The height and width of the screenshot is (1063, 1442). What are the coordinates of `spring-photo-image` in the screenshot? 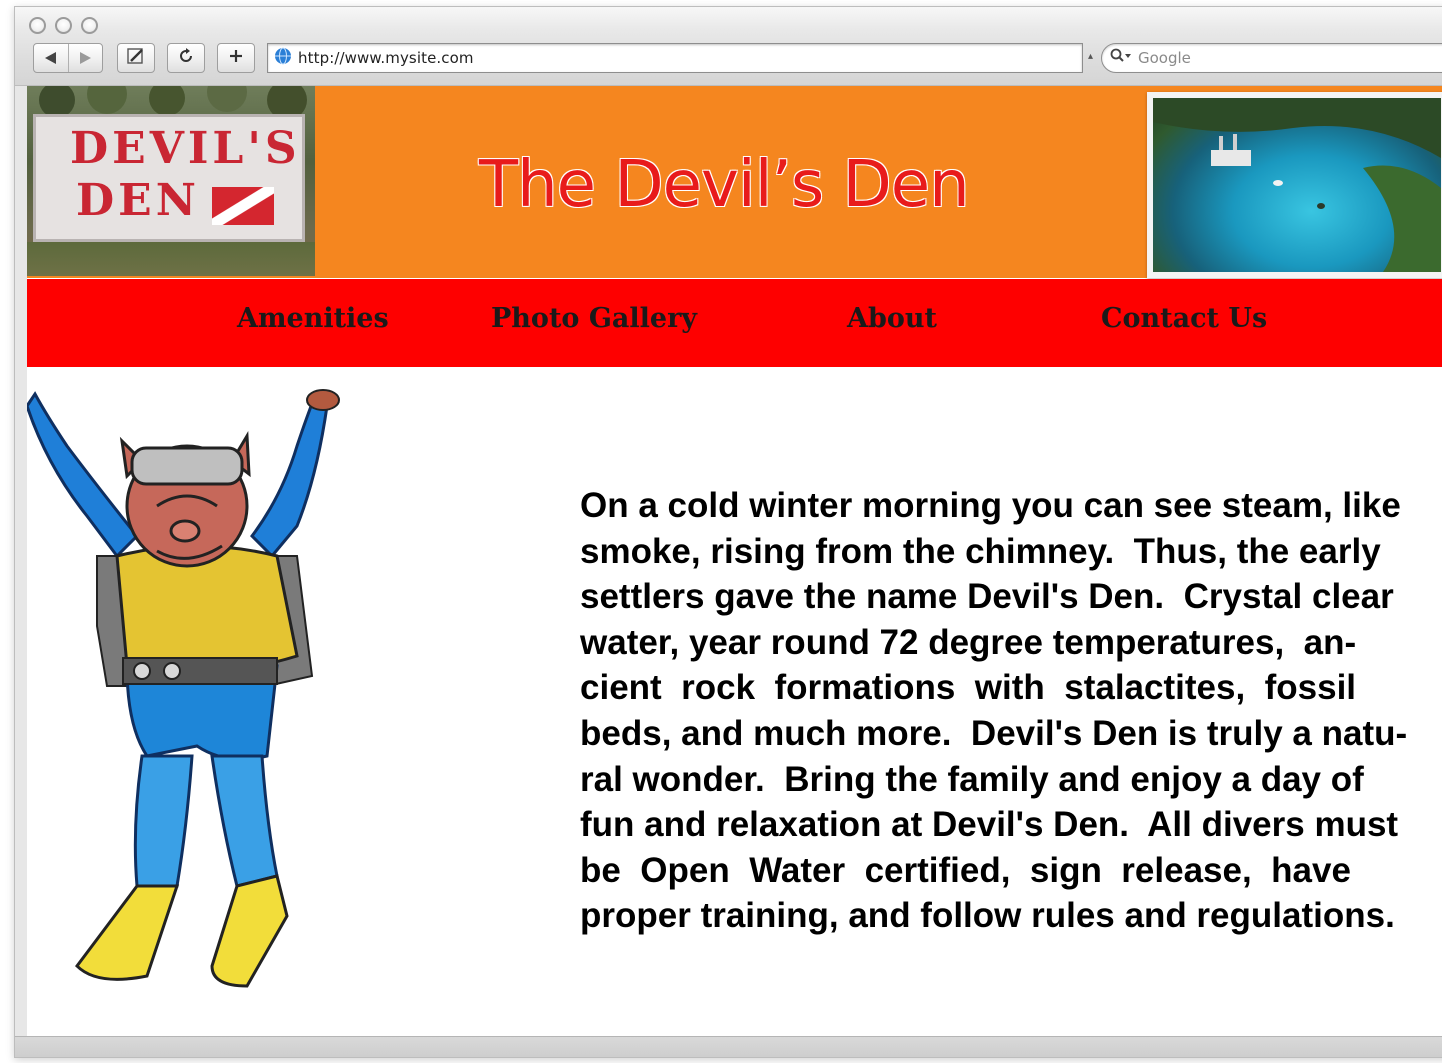 It's located at (1297, 185).